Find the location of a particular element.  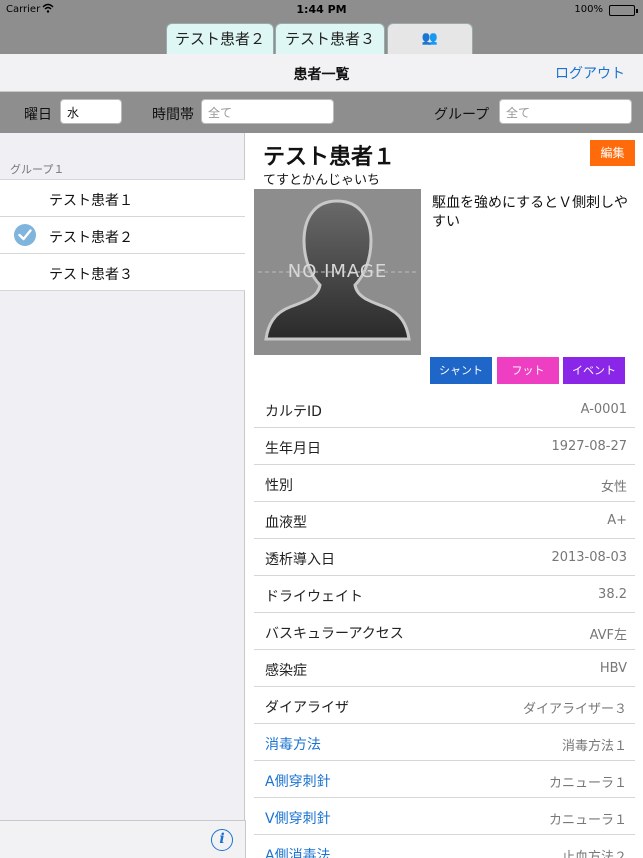

table-row: カルテID A-0001 is located at coordinates (444, 409).